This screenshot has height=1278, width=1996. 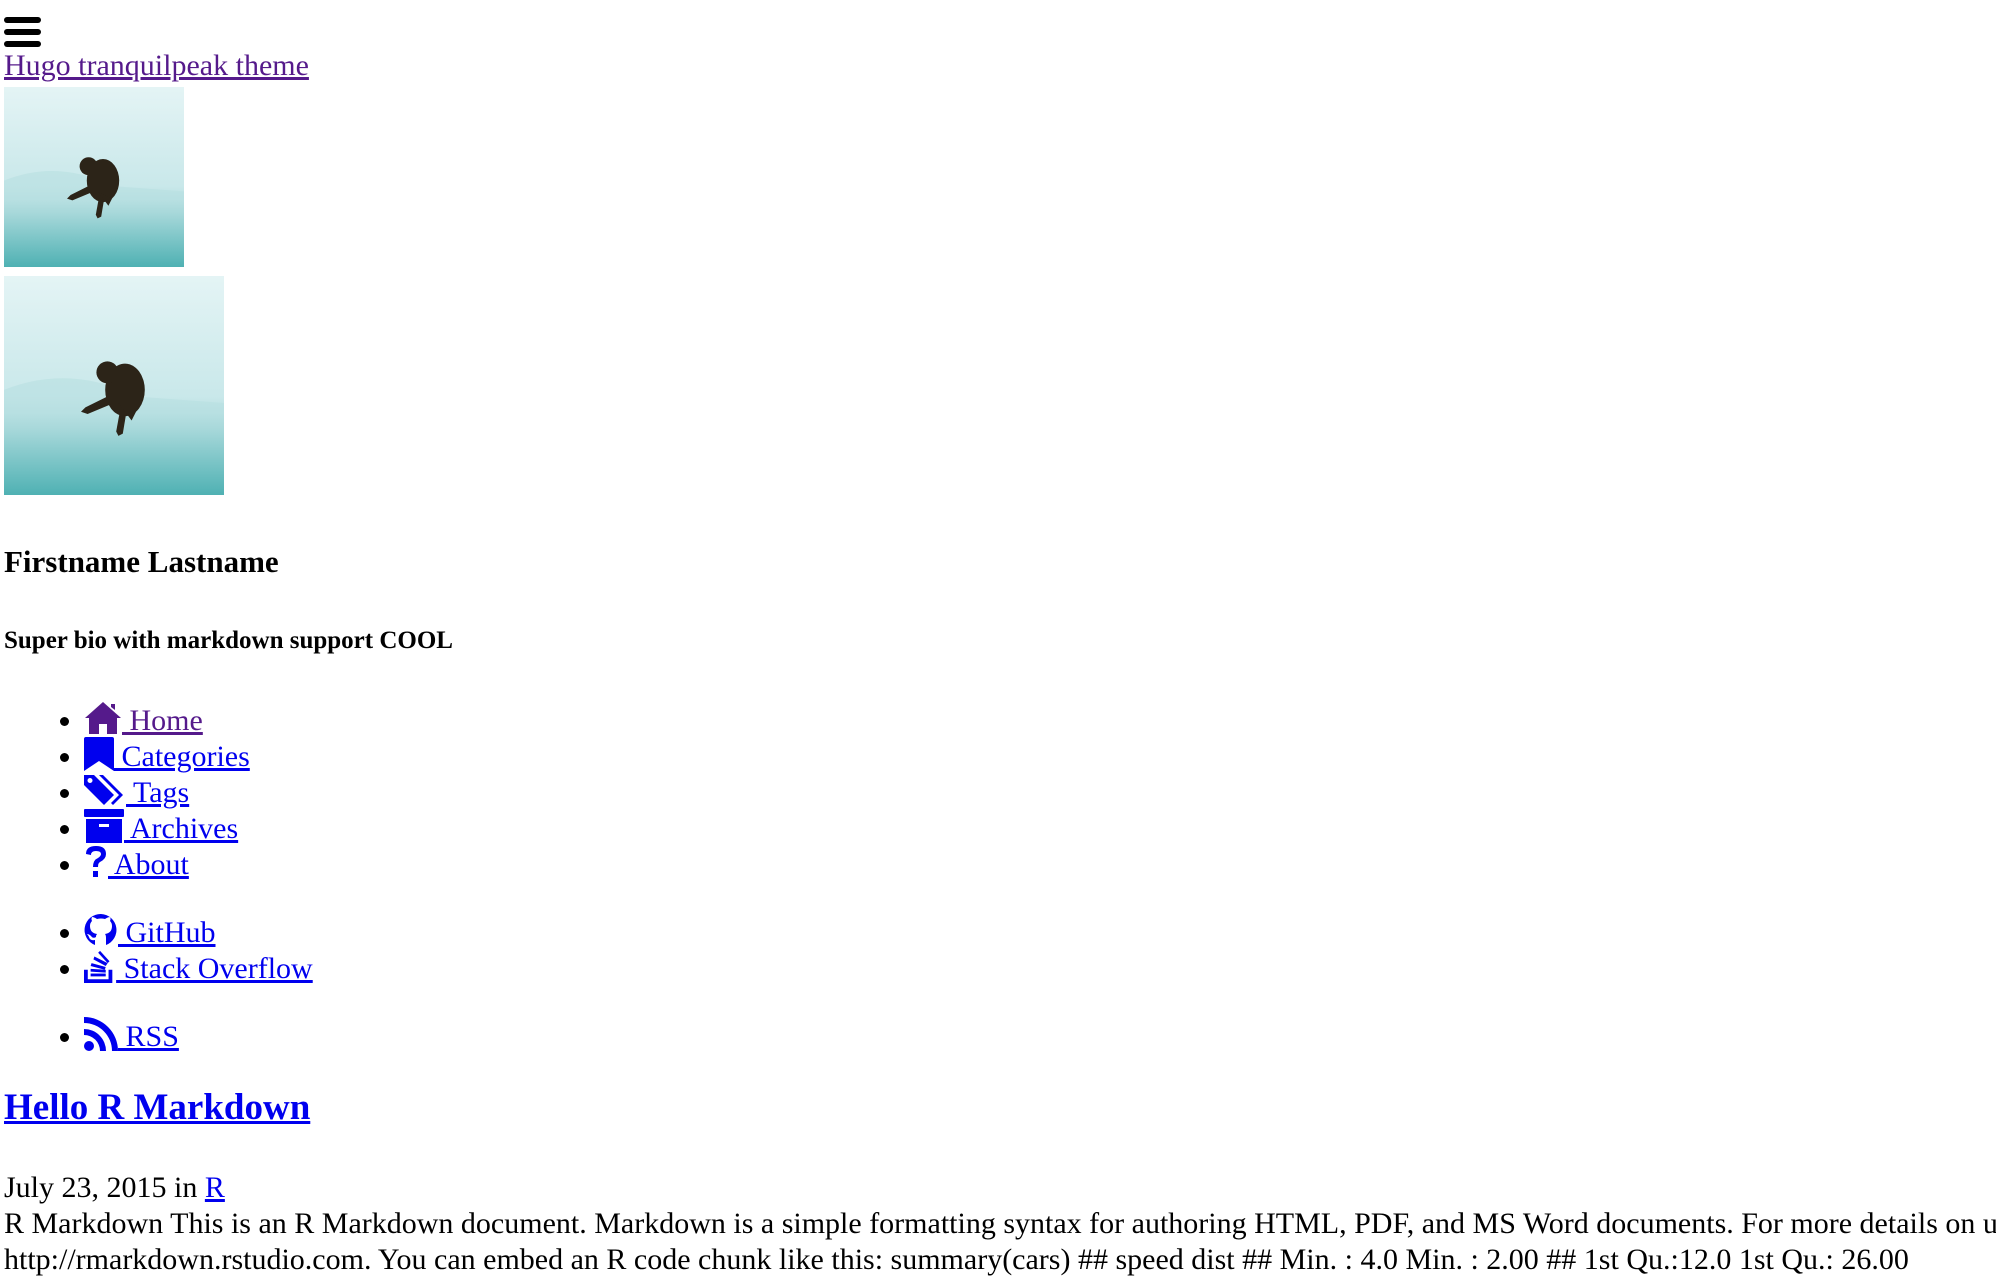 What do you see at coordinates (101, 930) in the screenshot?
I see `github-icon` at bounding box center [101, 930].